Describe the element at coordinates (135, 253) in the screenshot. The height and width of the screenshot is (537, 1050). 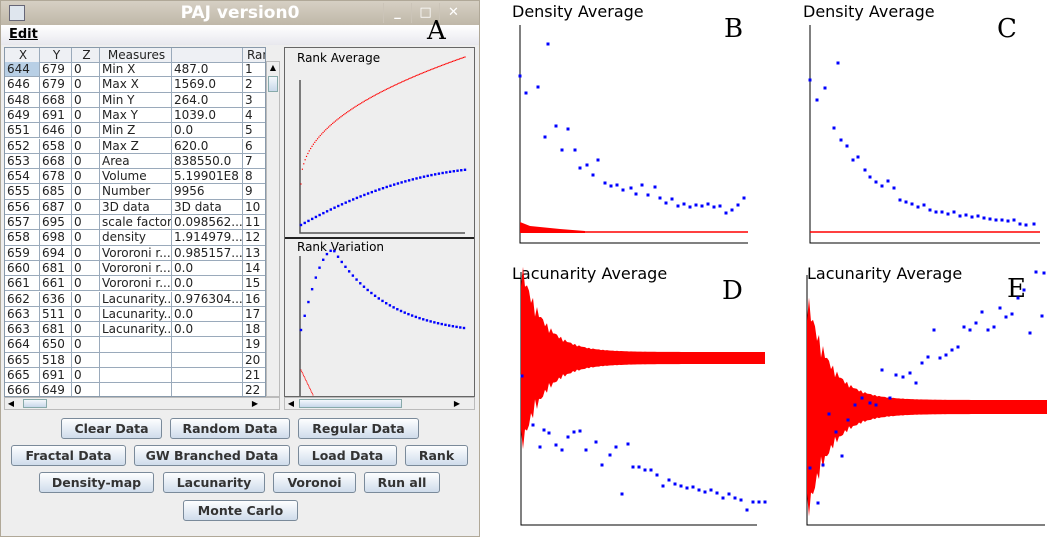
I see `table-row: 659 694 0 Vororoni r... 0.985157... 13` at that location.